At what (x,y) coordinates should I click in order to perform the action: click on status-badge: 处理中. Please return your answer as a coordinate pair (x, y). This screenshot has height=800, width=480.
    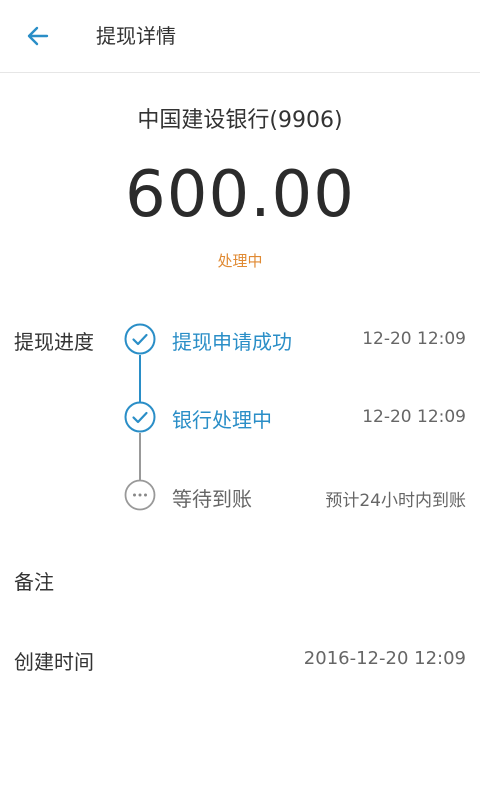
    Looking at the image, I should click on (240, 261).